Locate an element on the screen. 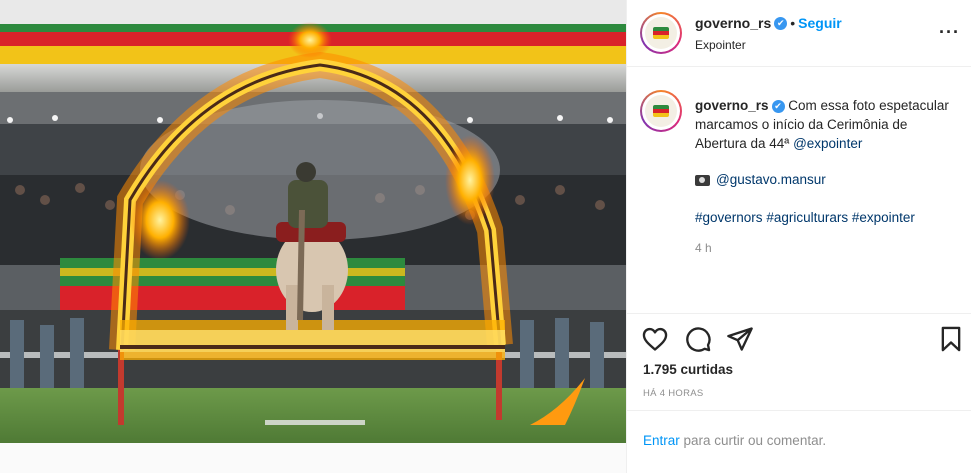 The height and width of the screenshot is (473, 971). caption-username: governo_rs is located at coordinates (732, 105).